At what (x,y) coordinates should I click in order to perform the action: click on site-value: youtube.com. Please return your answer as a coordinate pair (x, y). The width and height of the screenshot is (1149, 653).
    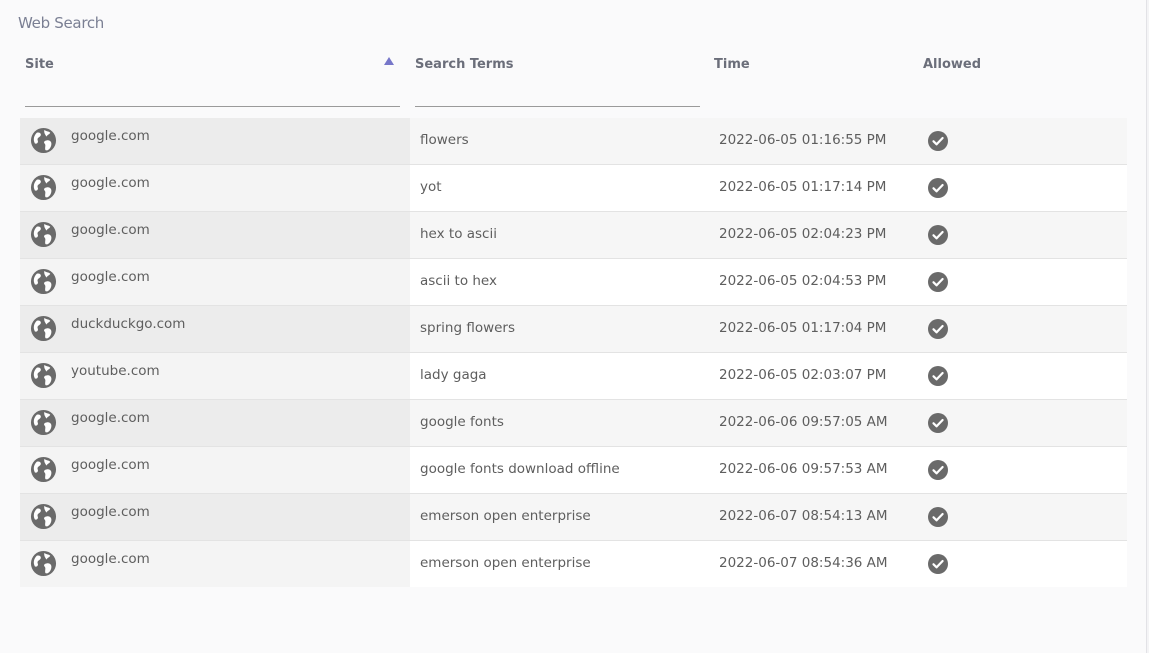
    Looking at the image, I should click on (115, 371).